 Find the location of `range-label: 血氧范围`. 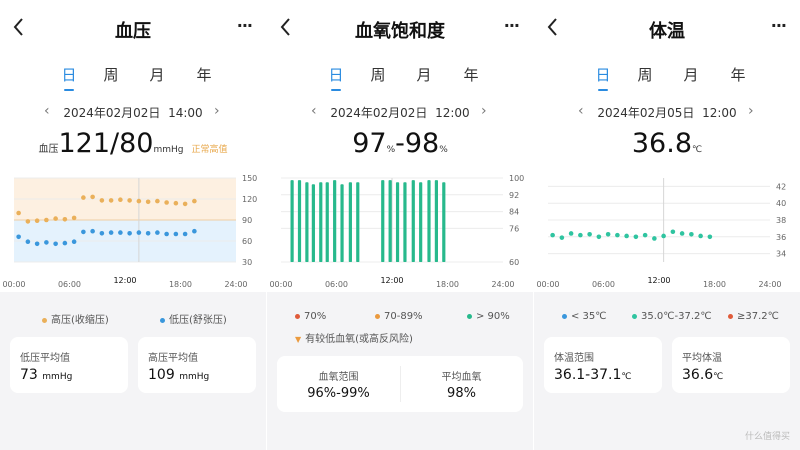

range-label: 血氧范围 is located at coordinates (338, 377).